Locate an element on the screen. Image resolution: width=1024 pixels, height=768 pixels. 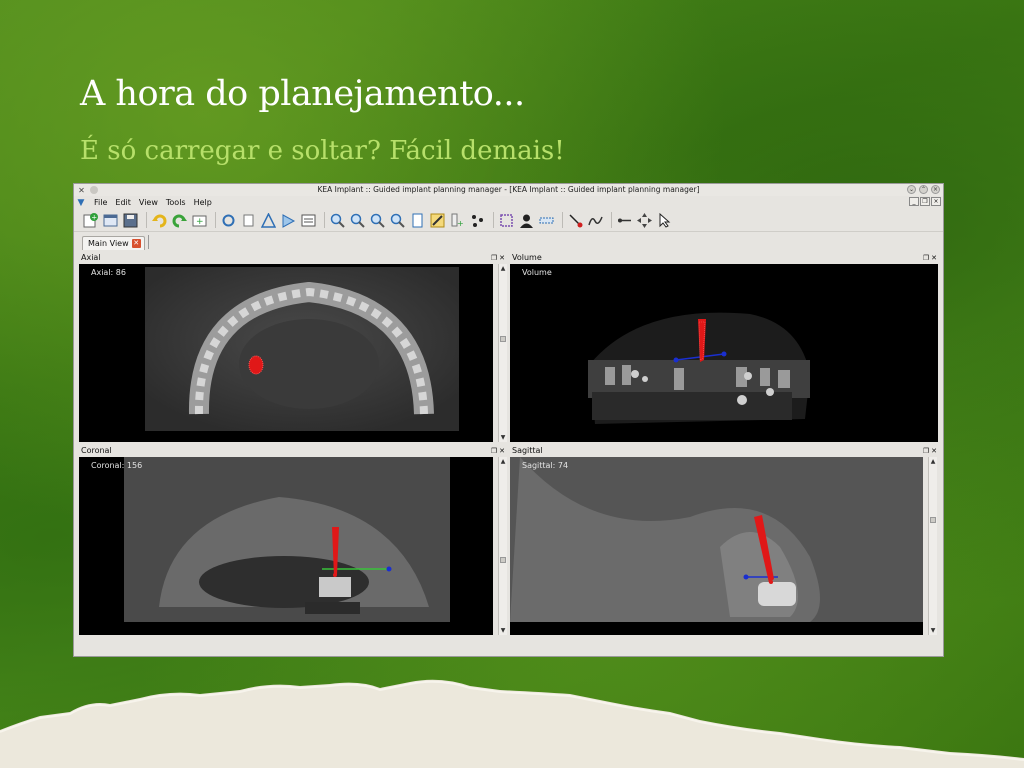
toolbar: + + + is located at coordinates (508, 220).